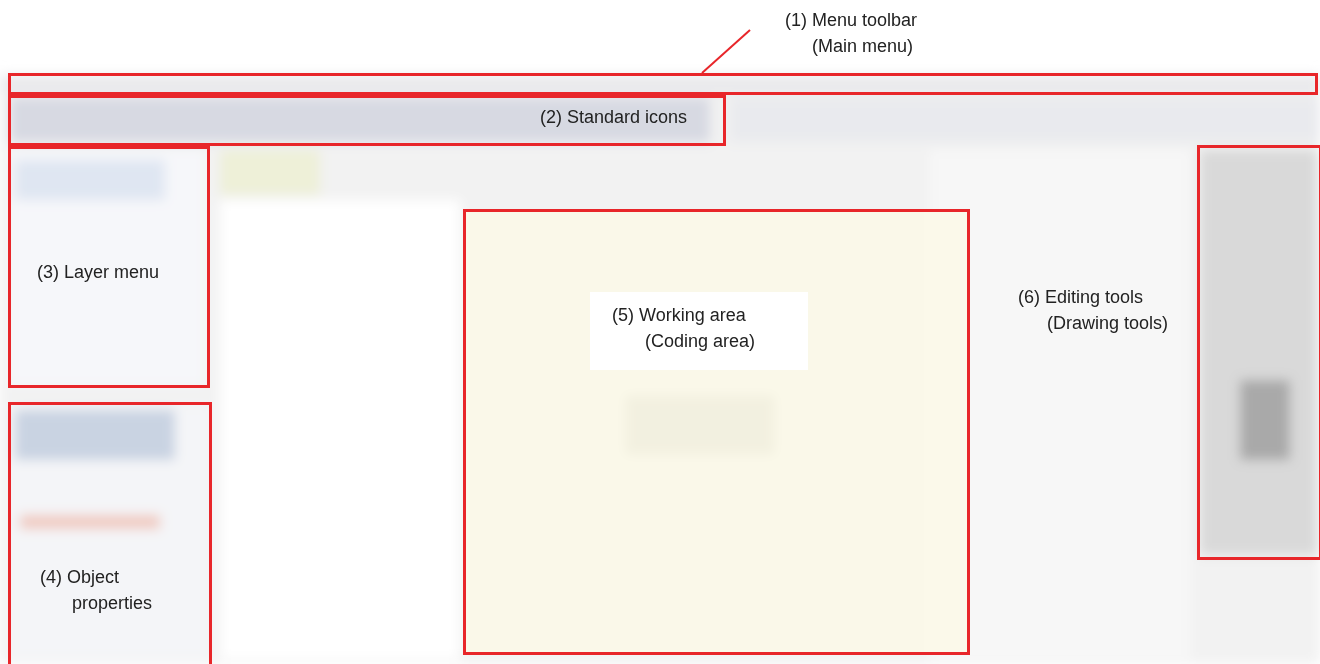 The width and height of the screenshot is (1320, 664). I want to click on callout-label: (2) Standard icons, so click(614, 117).